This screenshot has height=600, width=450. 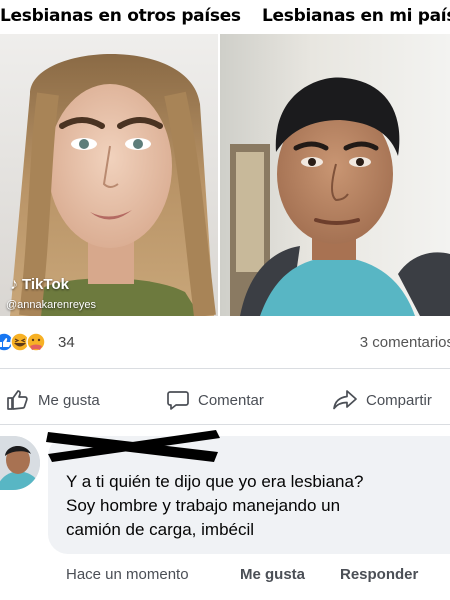 What do you see at coordinates (51, 305) in the screenshot?
I see `tiktok-handle: @annakarenreyes` at bounding box center [51, 305].